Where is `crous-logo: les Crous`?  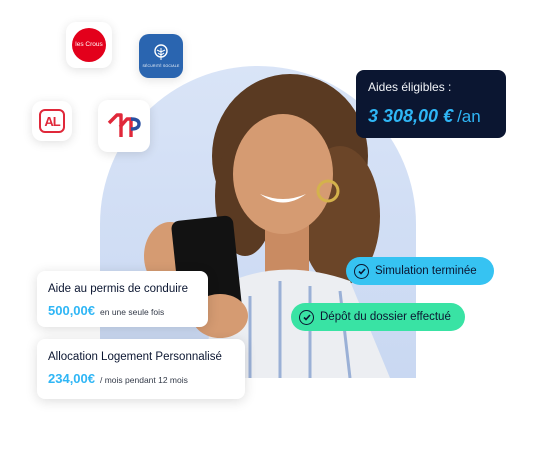 crous-logo: les Crous is located at coordinates (89, 45).